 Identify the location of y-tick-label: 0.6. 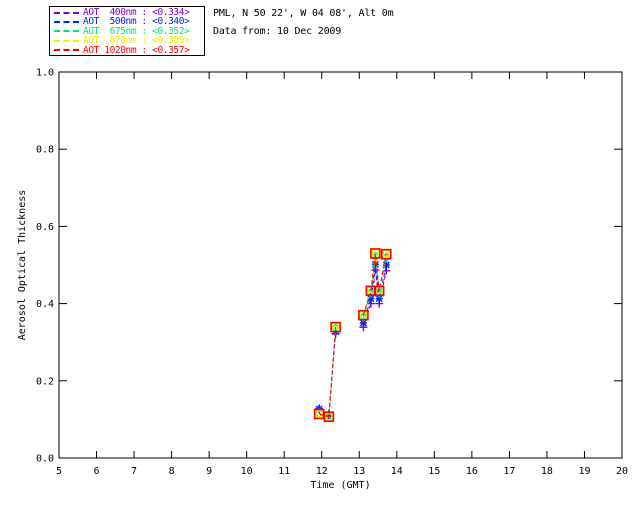
(45, 227).